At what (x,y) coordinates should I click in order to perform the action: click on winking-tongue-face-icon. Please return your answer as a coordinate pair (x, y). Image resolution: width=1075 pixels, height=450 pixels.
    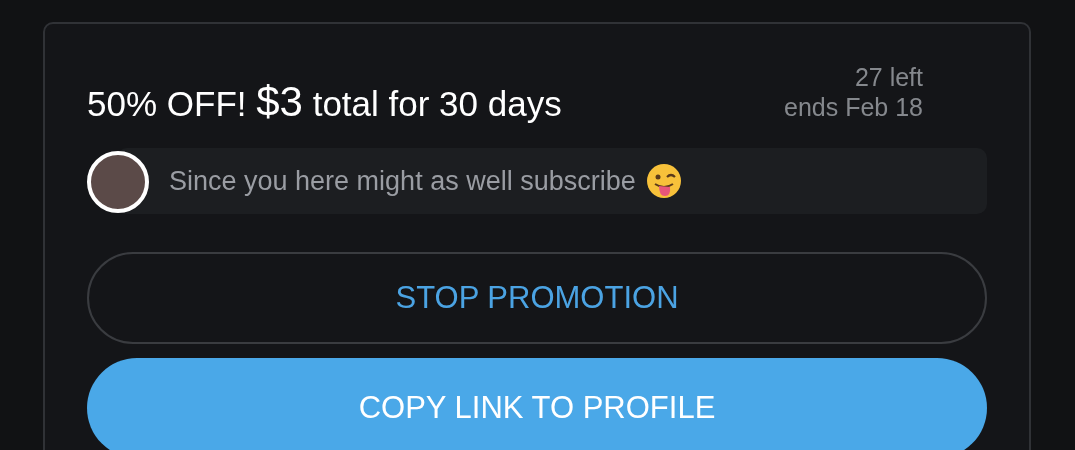
    Looking at the image, I should click on (663, 181).